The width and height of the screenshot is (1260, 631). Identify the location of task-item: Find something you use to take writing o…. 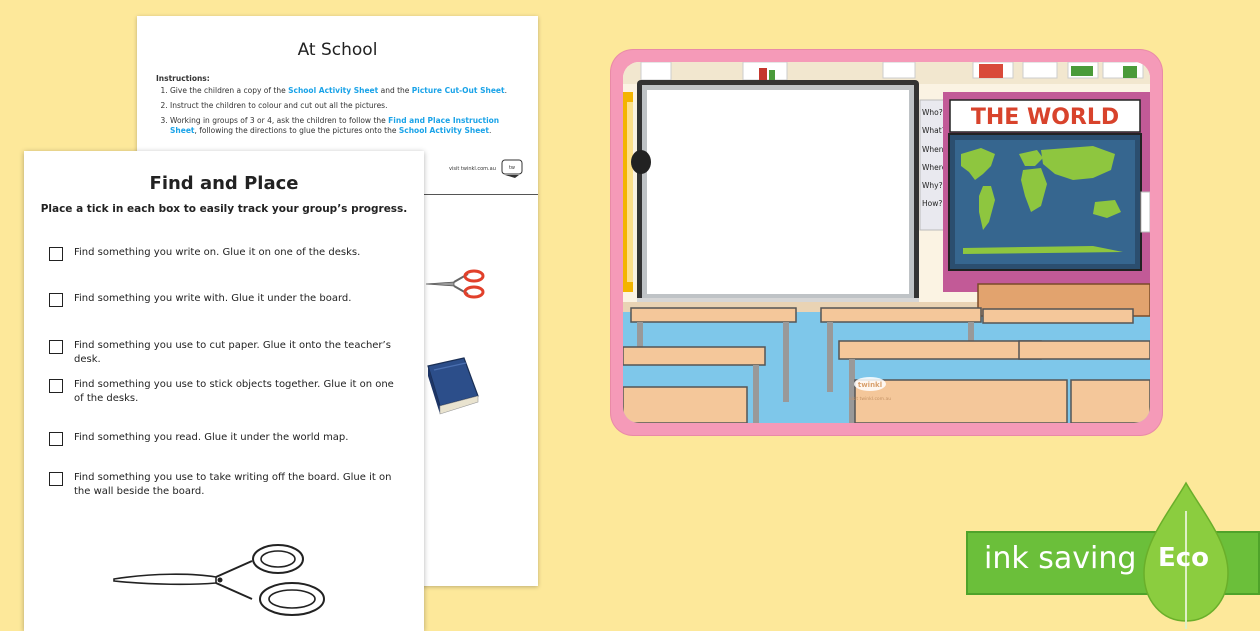
(224, 485).